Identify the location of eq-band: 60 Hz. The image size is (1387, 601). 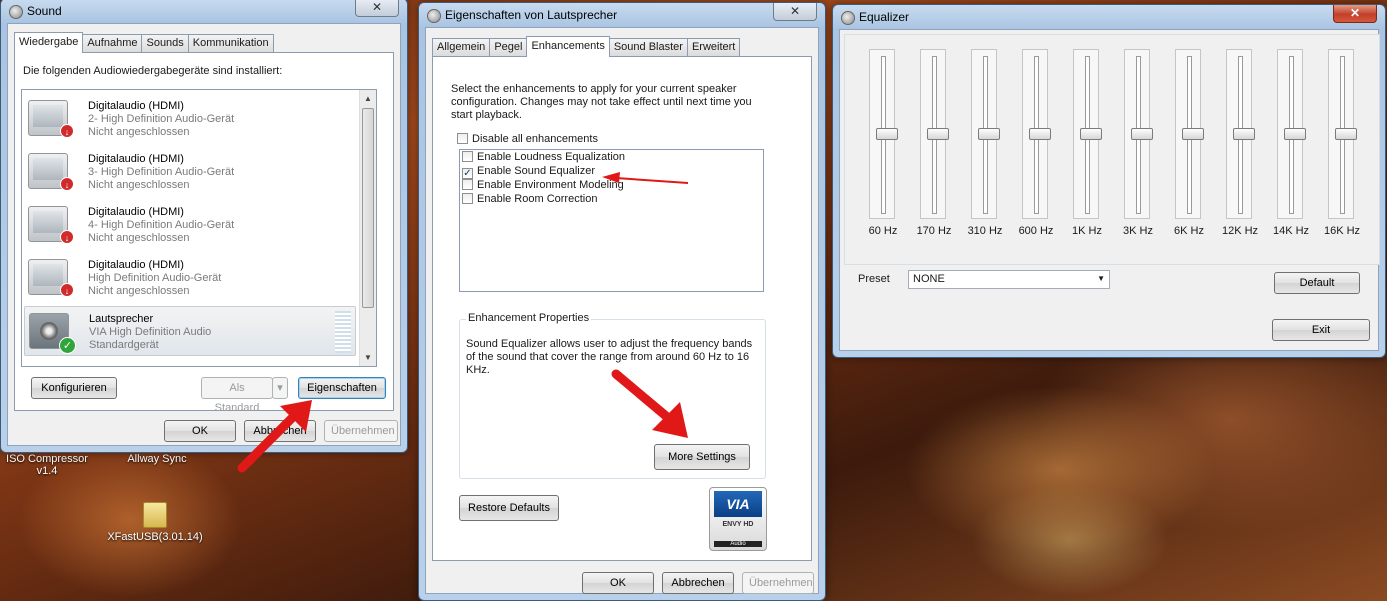
(883, 149).